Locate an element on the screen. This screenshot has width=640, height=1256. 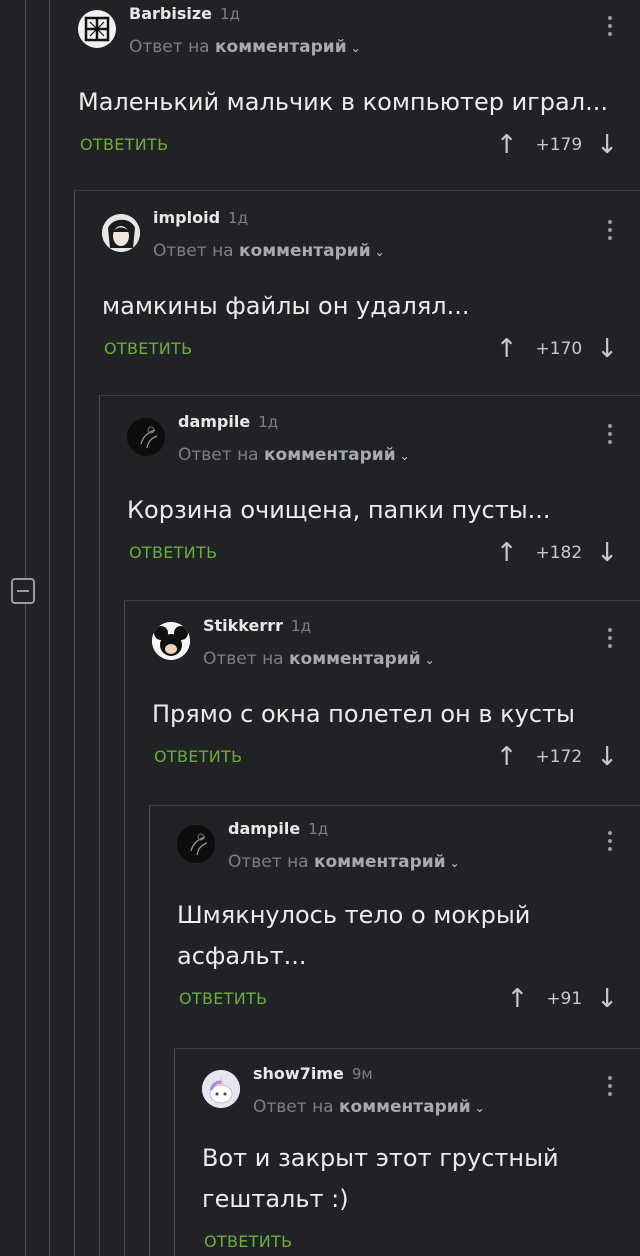
vote-score: +172 is located at coordinates (559, 757).